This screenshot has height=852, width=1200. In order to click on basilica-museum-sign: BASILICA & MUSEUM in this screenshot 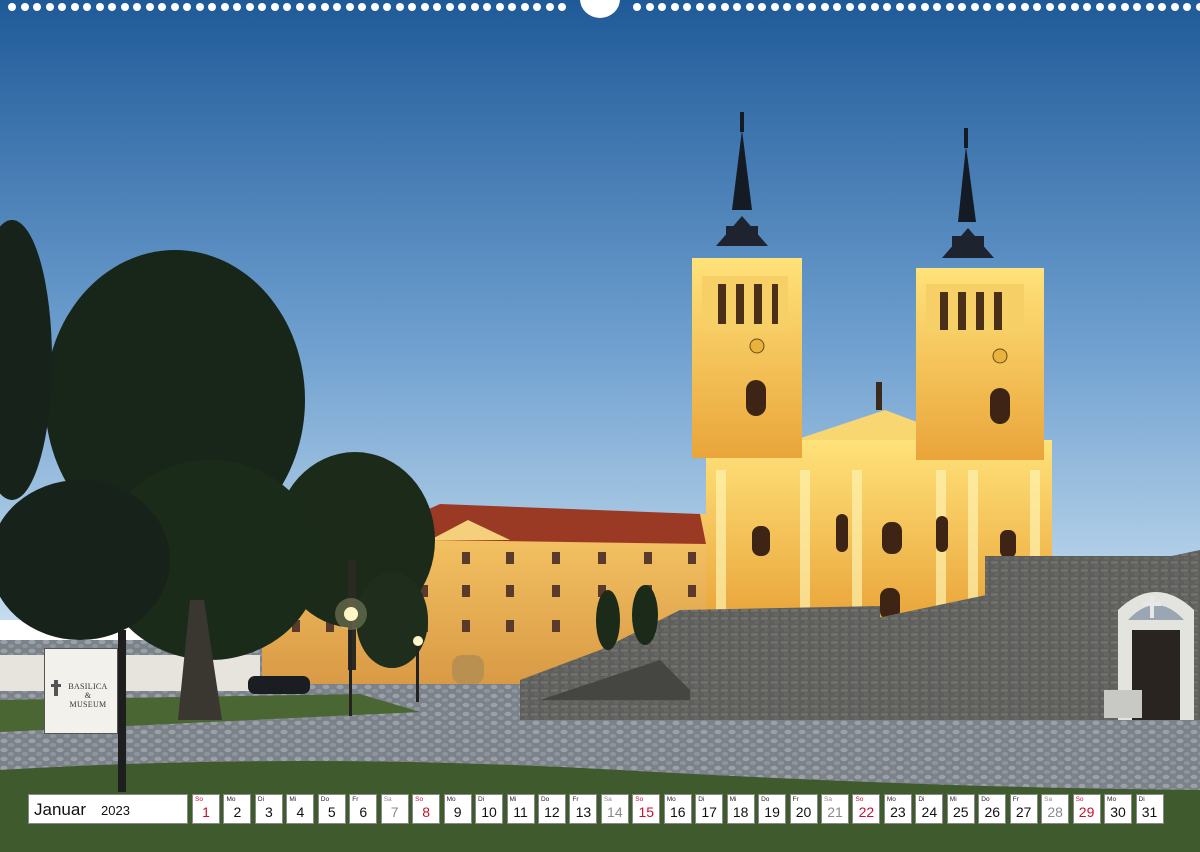, I will do `click(81, 691)`.